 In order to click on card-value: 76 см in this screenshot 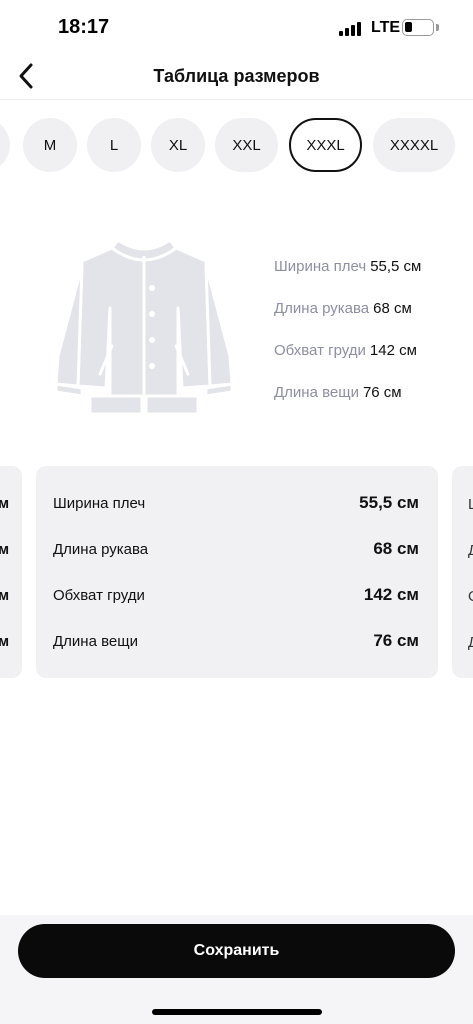, I will do `click(396, 640)`.